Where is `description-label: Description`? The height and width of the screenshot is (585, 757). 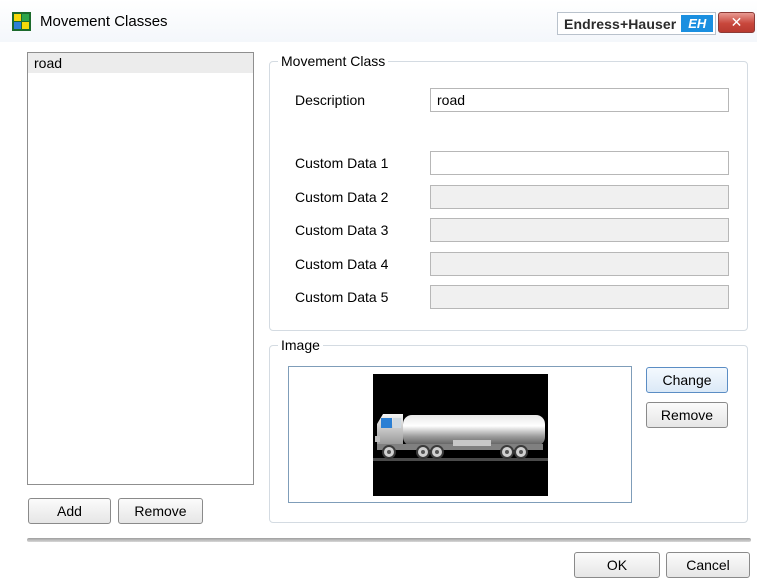
description-label: Description is located at coordinates (330, 100).